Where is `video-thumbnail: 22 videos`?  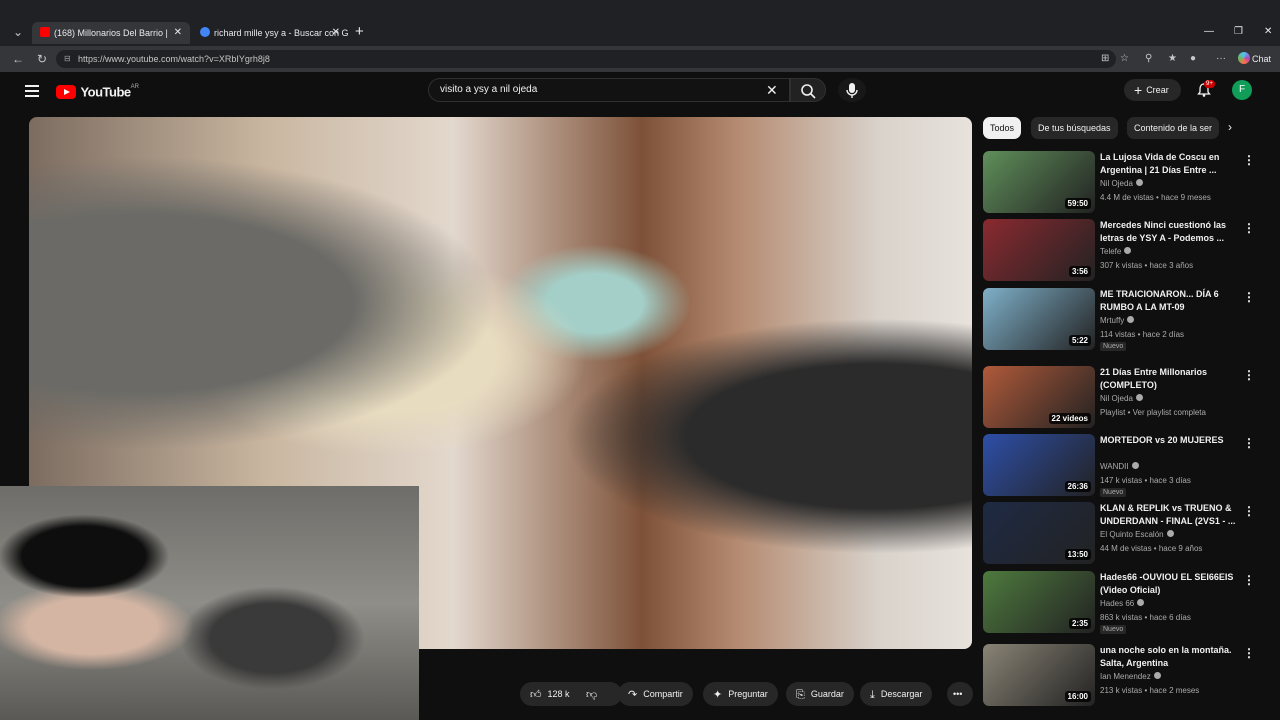
video-thumbnail: 22 videos is located at coordinates (1039, 397).